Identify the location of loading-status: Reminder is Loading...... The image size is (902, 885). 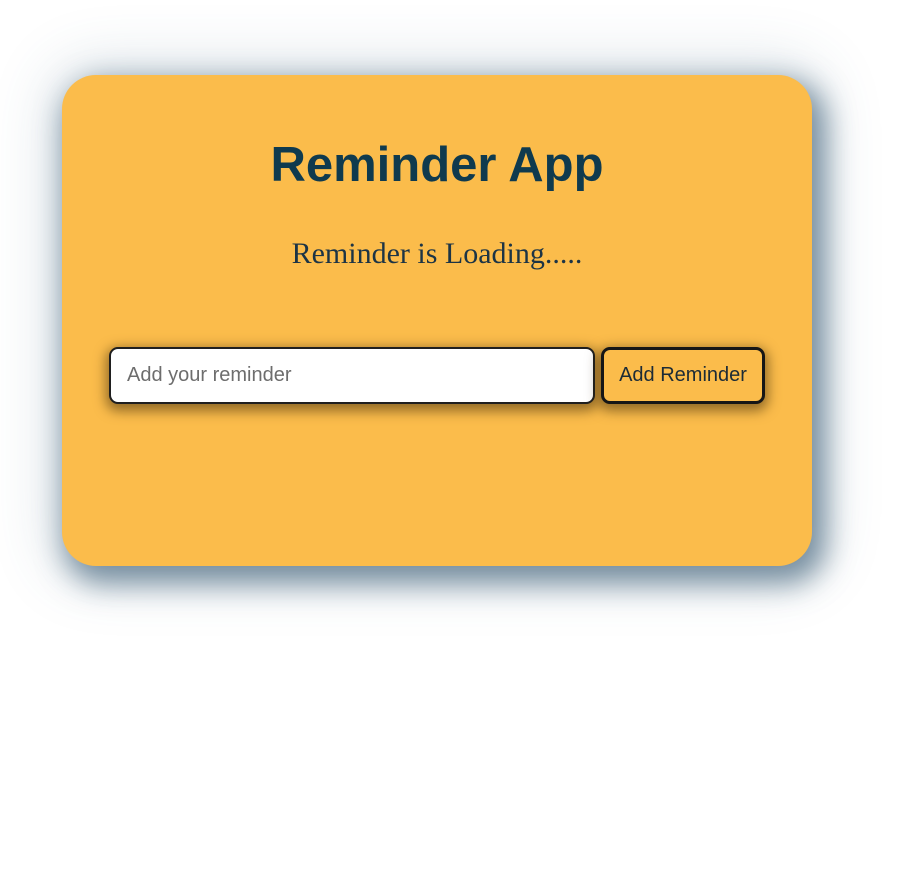
(437, 253).